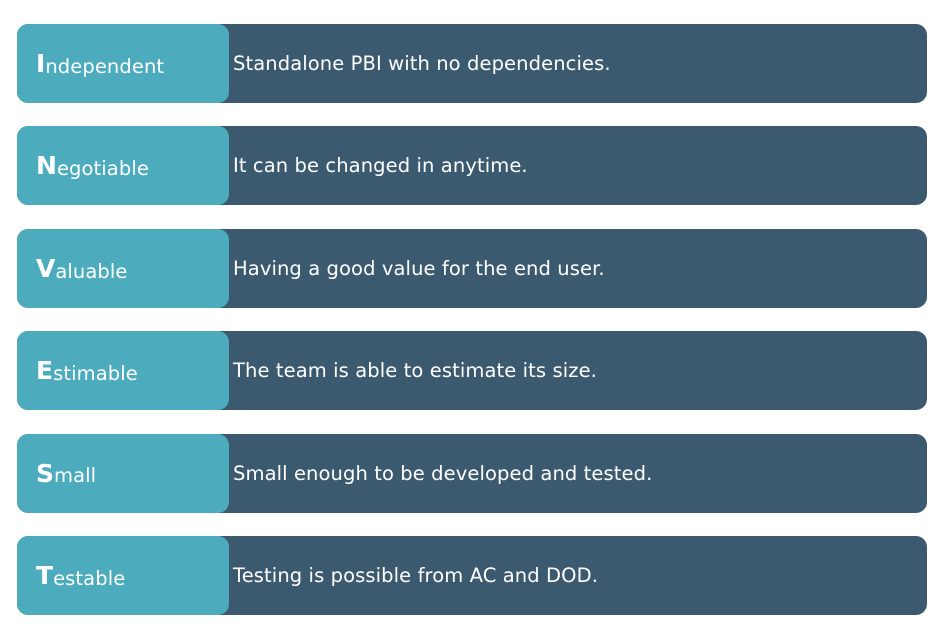  Describe the element at coordinates (95, 373) in the screenshot. I see `term-rest: stimable` at that location.